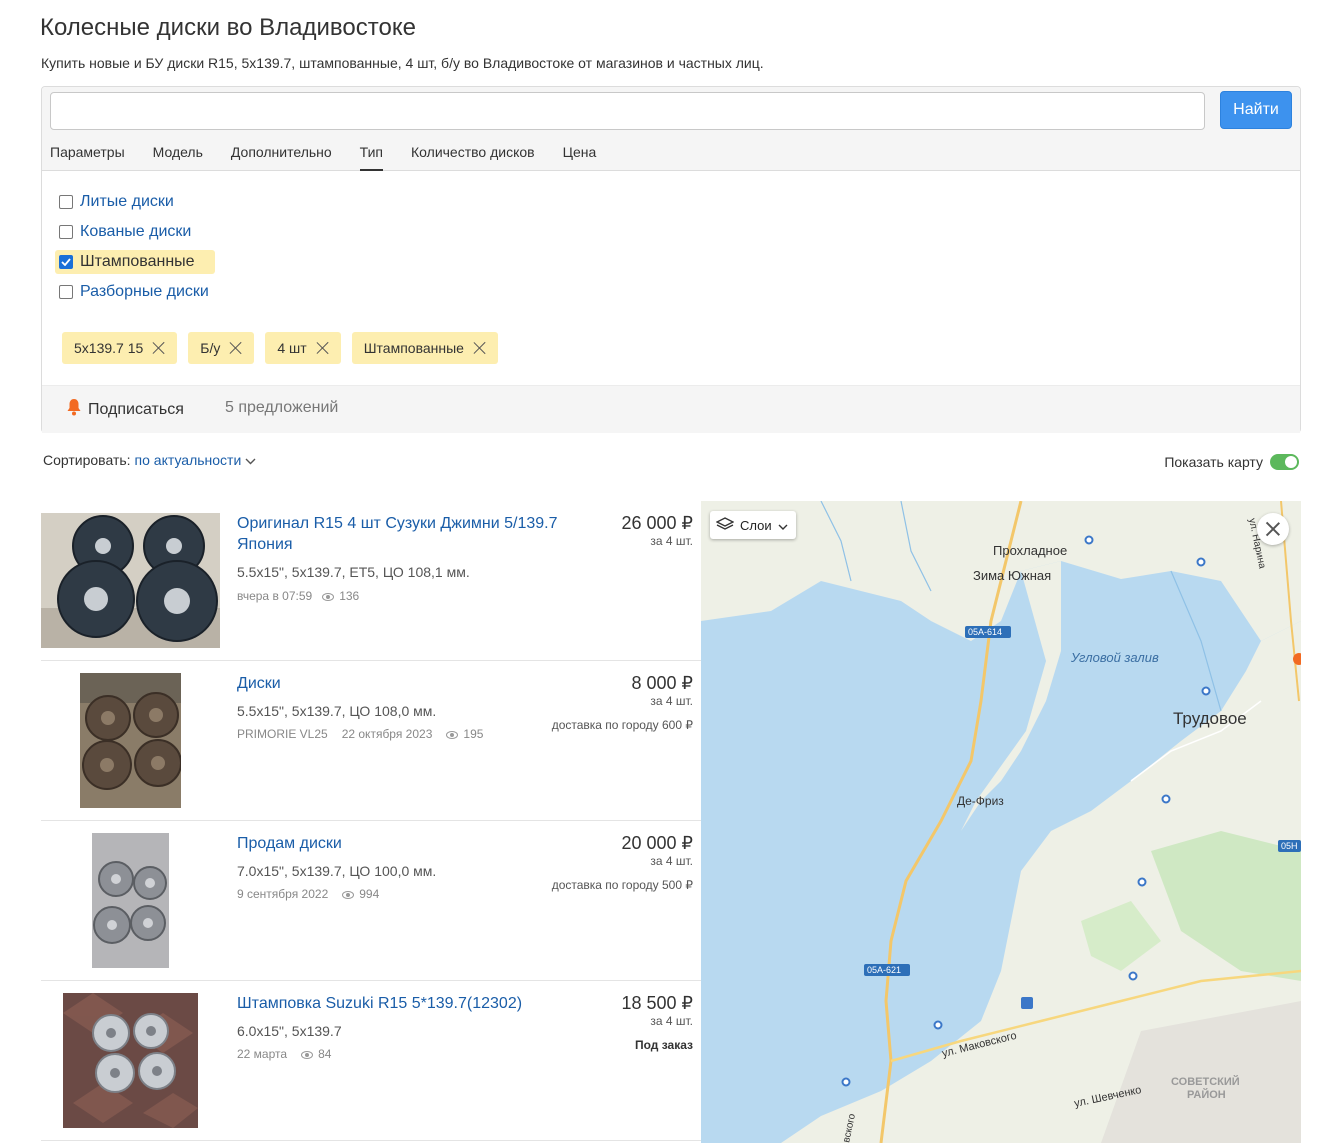 The height and width of the screenshot is (1143, 1323). I want to click on sort-value: по актуальности, so click(188, 460).